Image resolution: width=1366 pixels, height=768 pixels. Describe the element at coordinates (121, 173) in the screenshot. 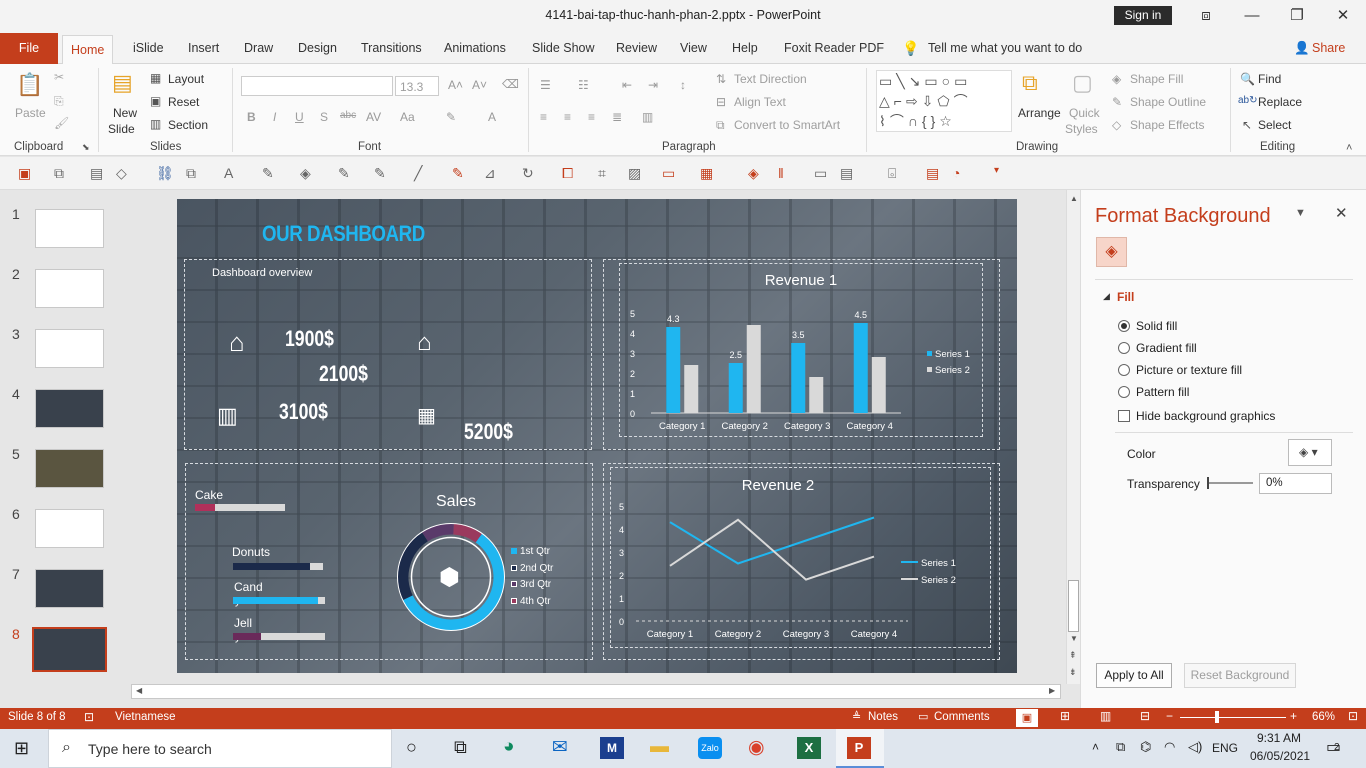

I see `shape-icon: ◇` at that location.